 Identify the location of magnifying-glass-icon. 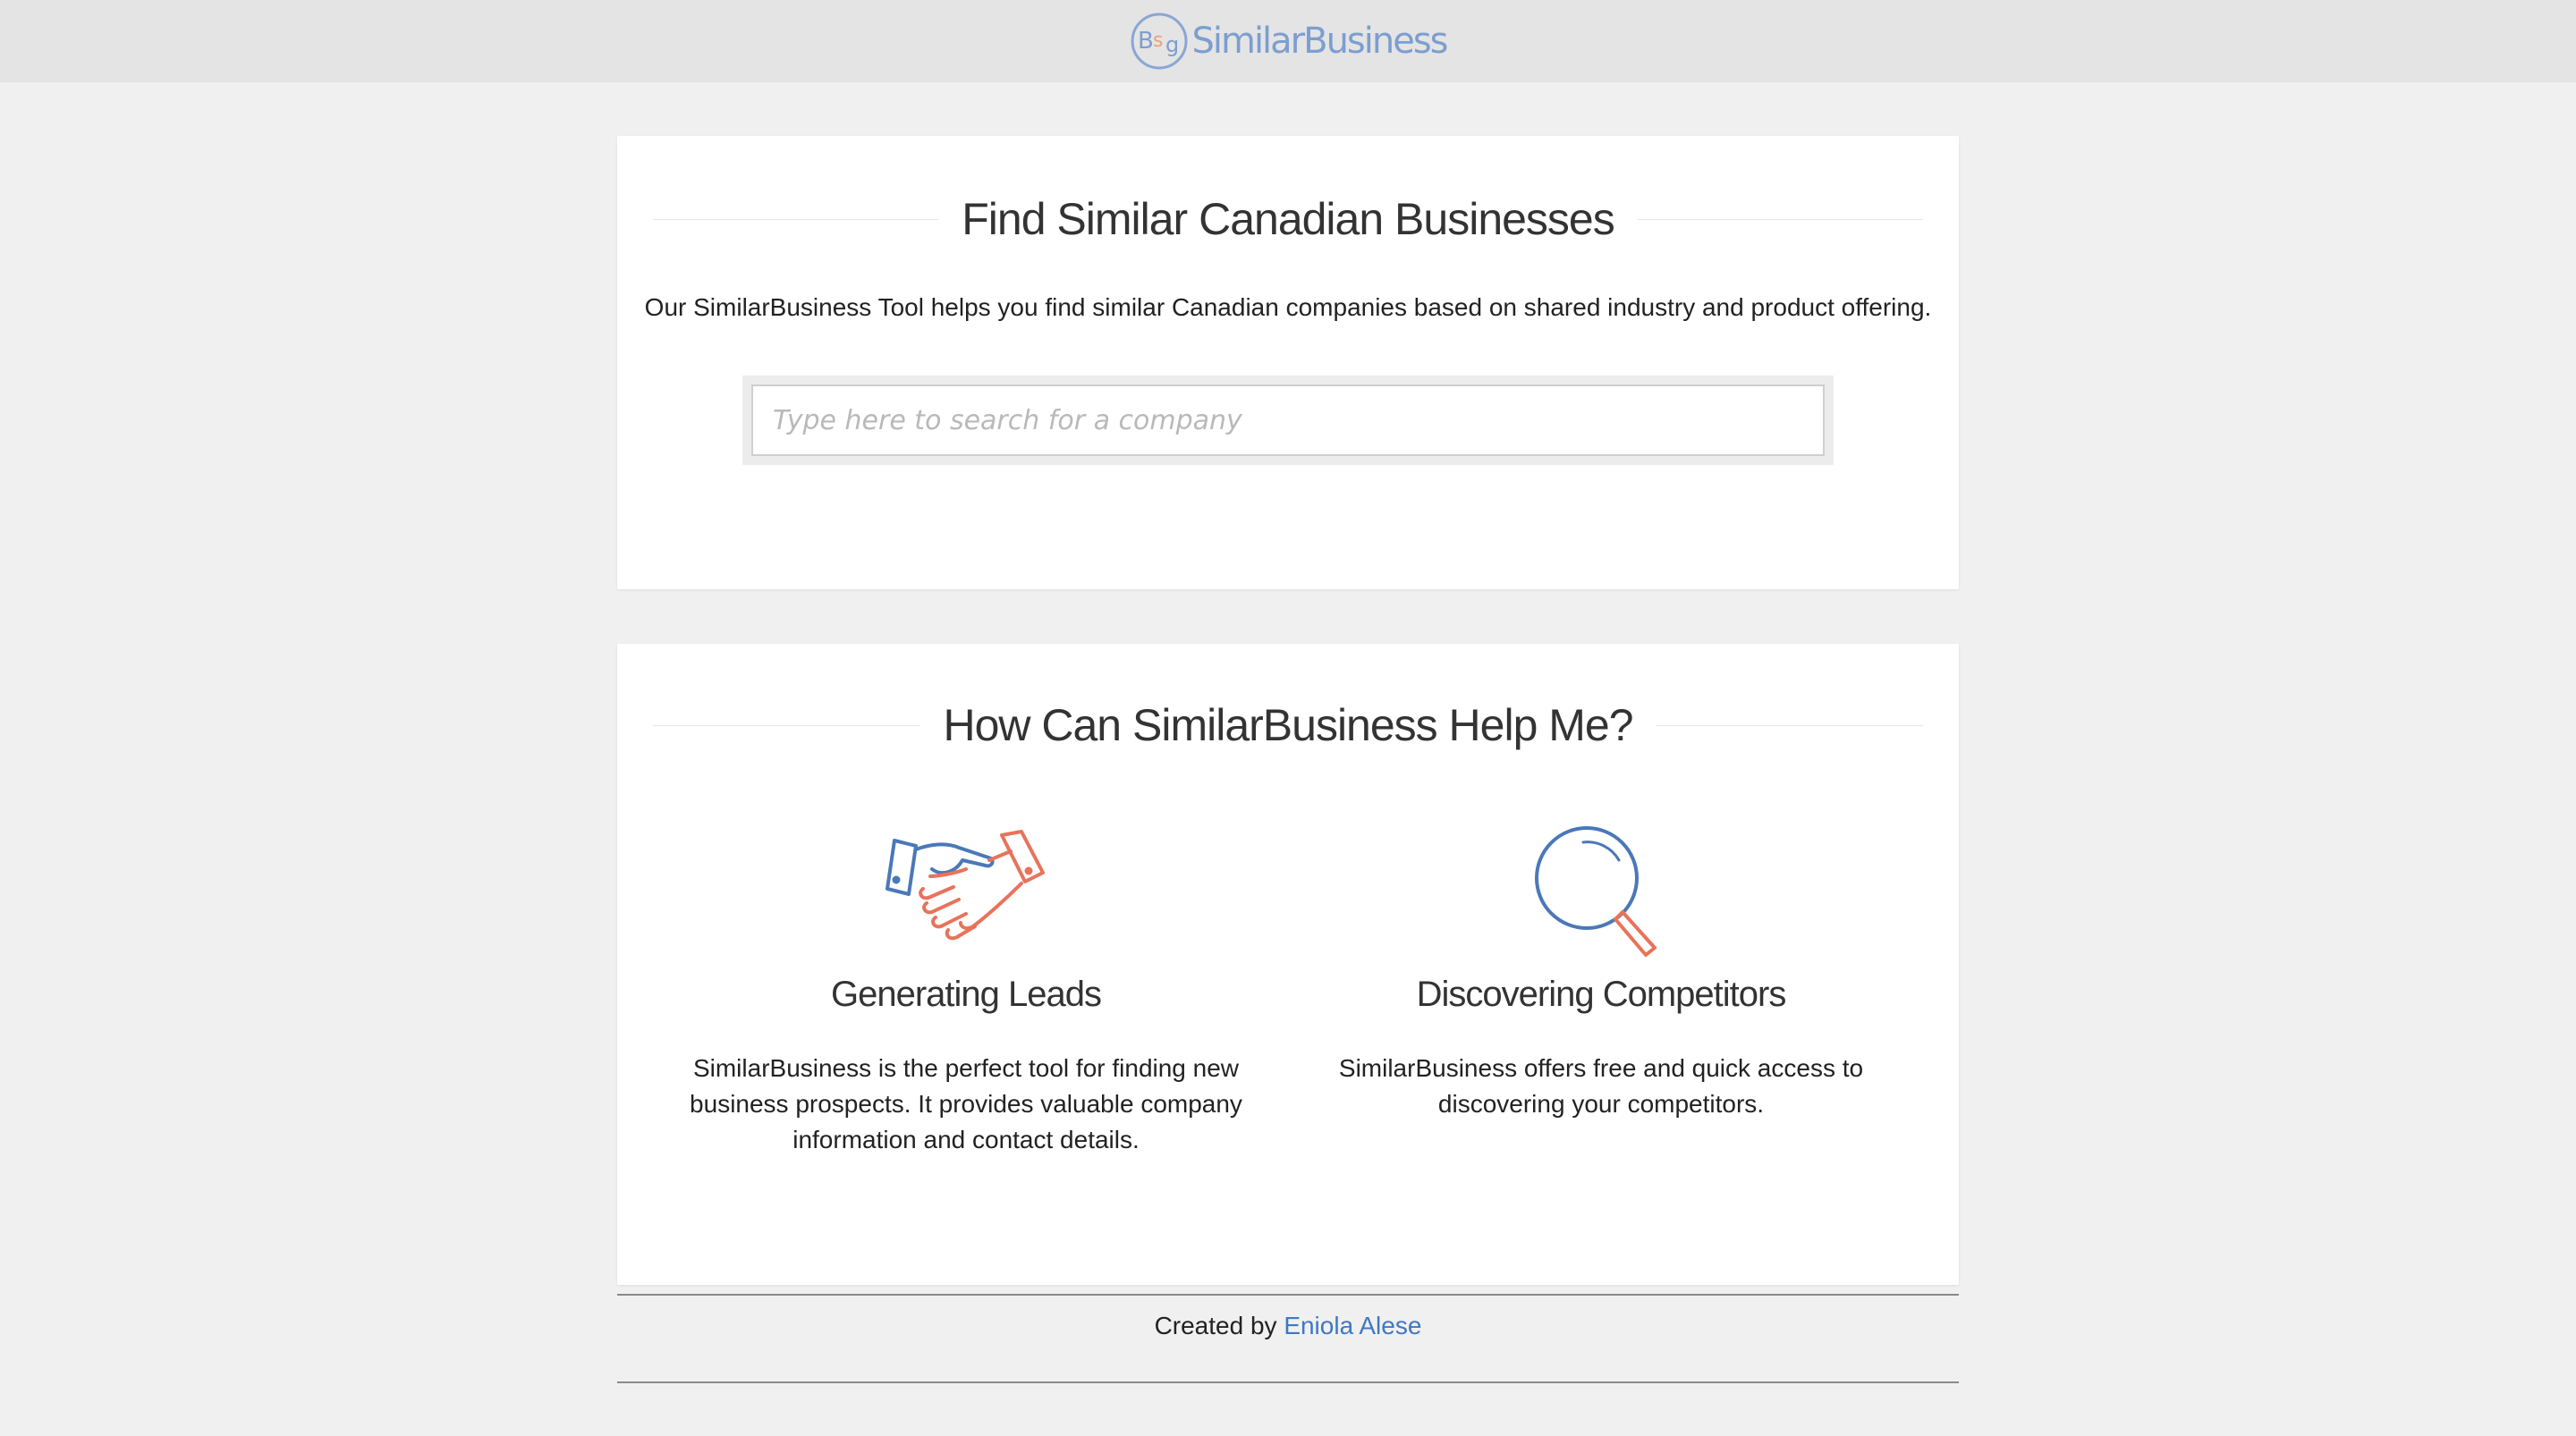
(1596, 891).